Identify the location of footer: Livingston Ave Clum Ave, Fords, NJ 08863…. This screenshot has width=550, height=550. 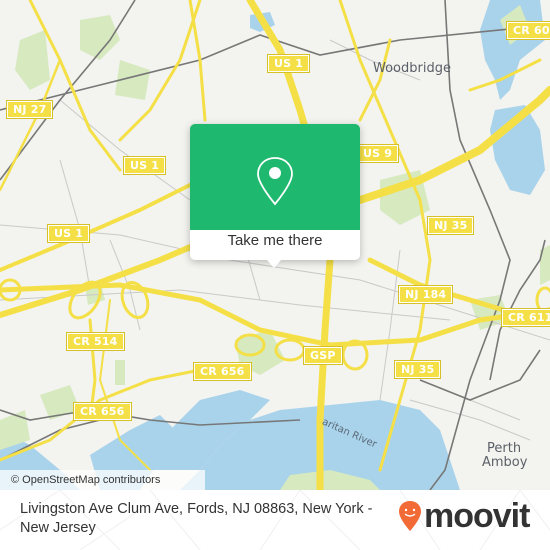
(275, 520).